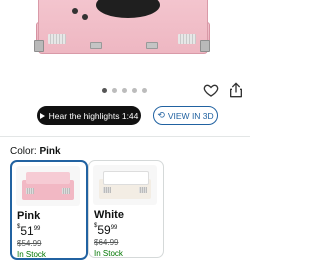 Image resolution: width=320 pixels, height=260 pixels. Describe the element at coordinates (236, 90) in the screenshot. I see `share-icon` at that location.